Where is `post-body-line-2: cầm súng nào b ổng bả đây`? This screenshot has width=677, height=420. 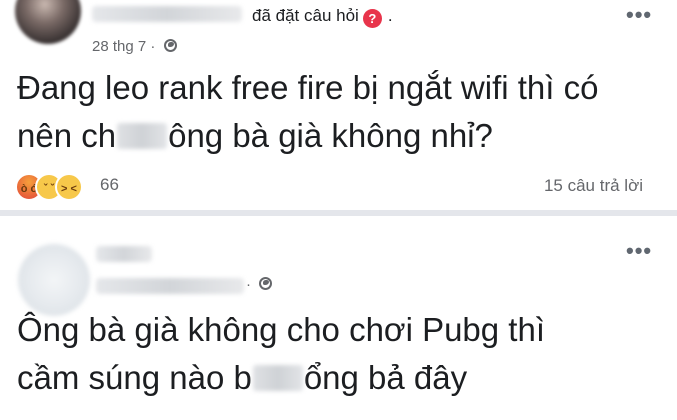 post-body-line-2: cầm súng nào b ổng bả đây is located at coordinates (281, 378).